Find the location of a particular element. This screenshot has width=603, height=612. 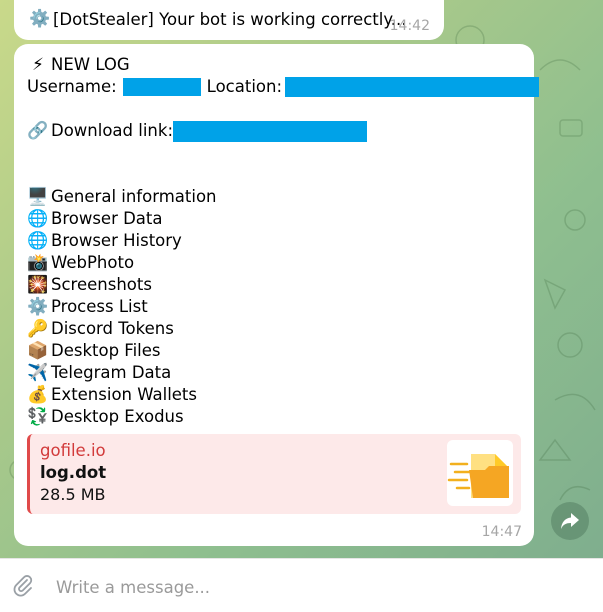

log-item: 🌐 Browser Data is located at coordinates (94, 219).